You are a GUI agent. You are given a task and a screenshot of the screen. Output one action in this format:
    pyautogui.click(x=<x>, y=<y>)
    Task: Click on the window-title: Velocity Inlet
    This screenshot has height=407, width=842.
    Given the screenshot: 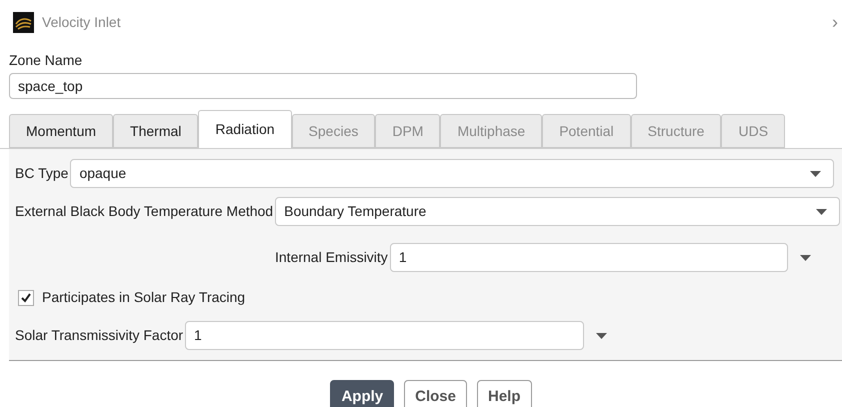 What is the action you would take?
    pyautogui.click(x=81, y=22)
    